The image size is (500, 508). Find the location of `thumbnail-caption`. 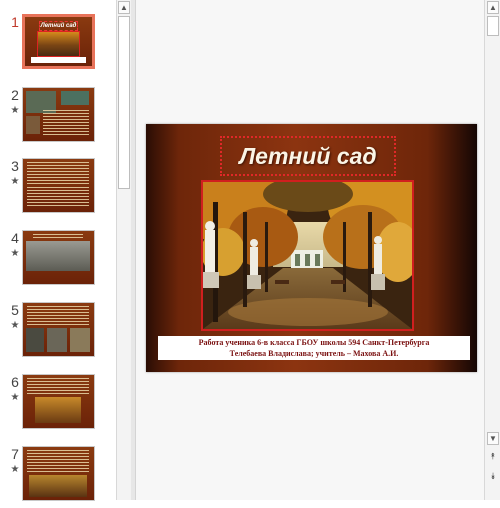

thumbnail-caption is located at coordinates (58, 60).